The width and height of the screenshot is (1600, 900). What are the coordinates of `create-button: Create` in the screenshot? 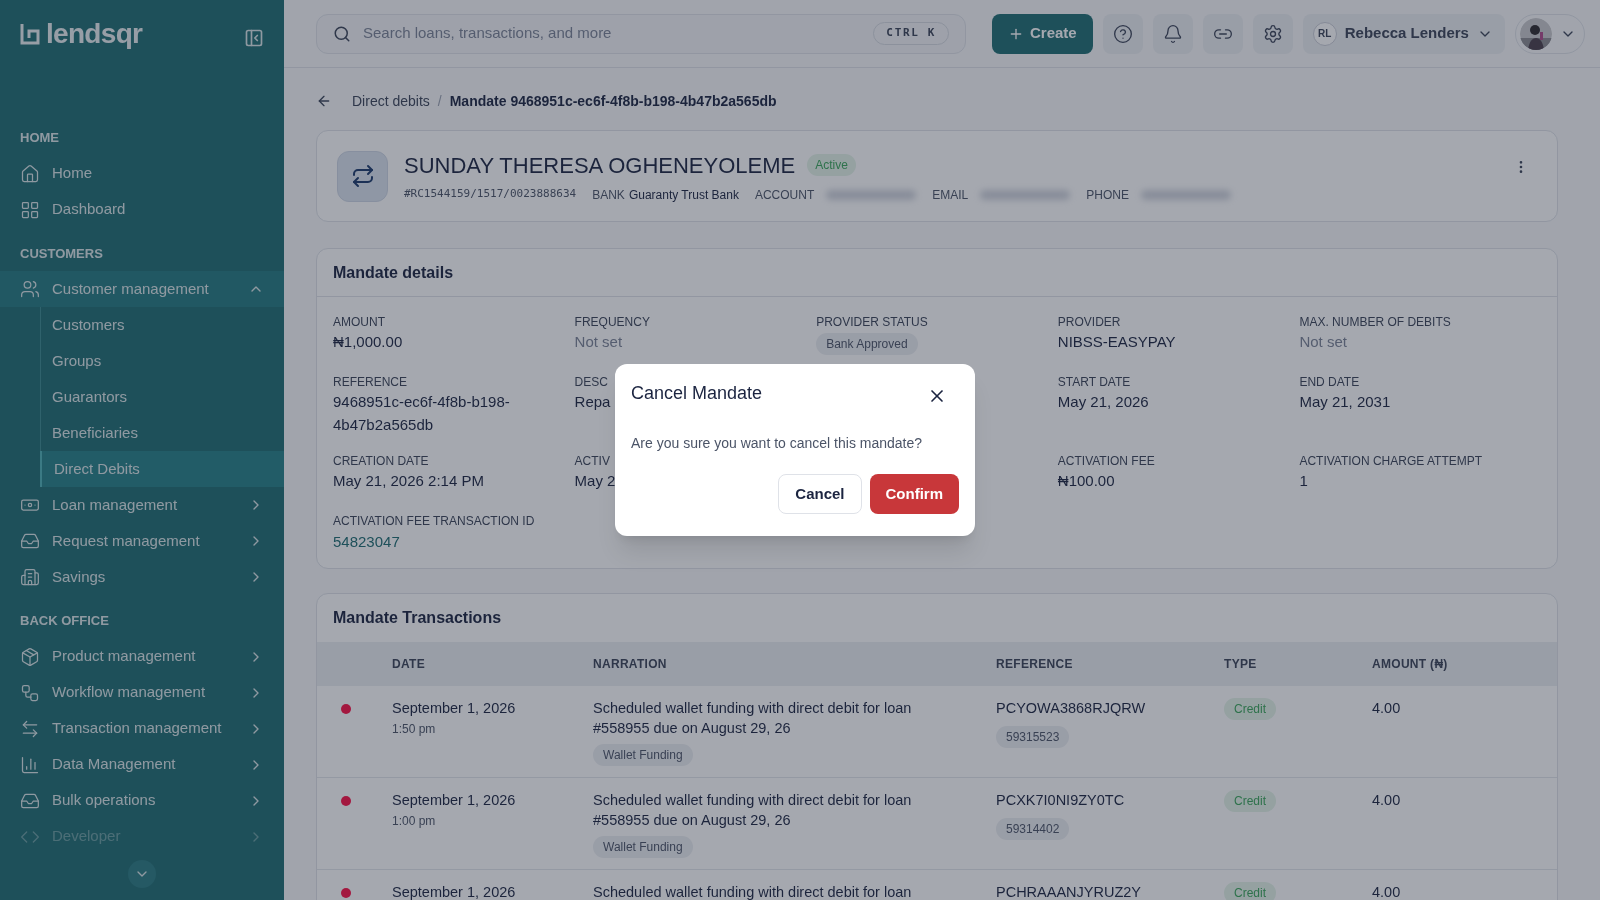 It's located at (1042, 33).